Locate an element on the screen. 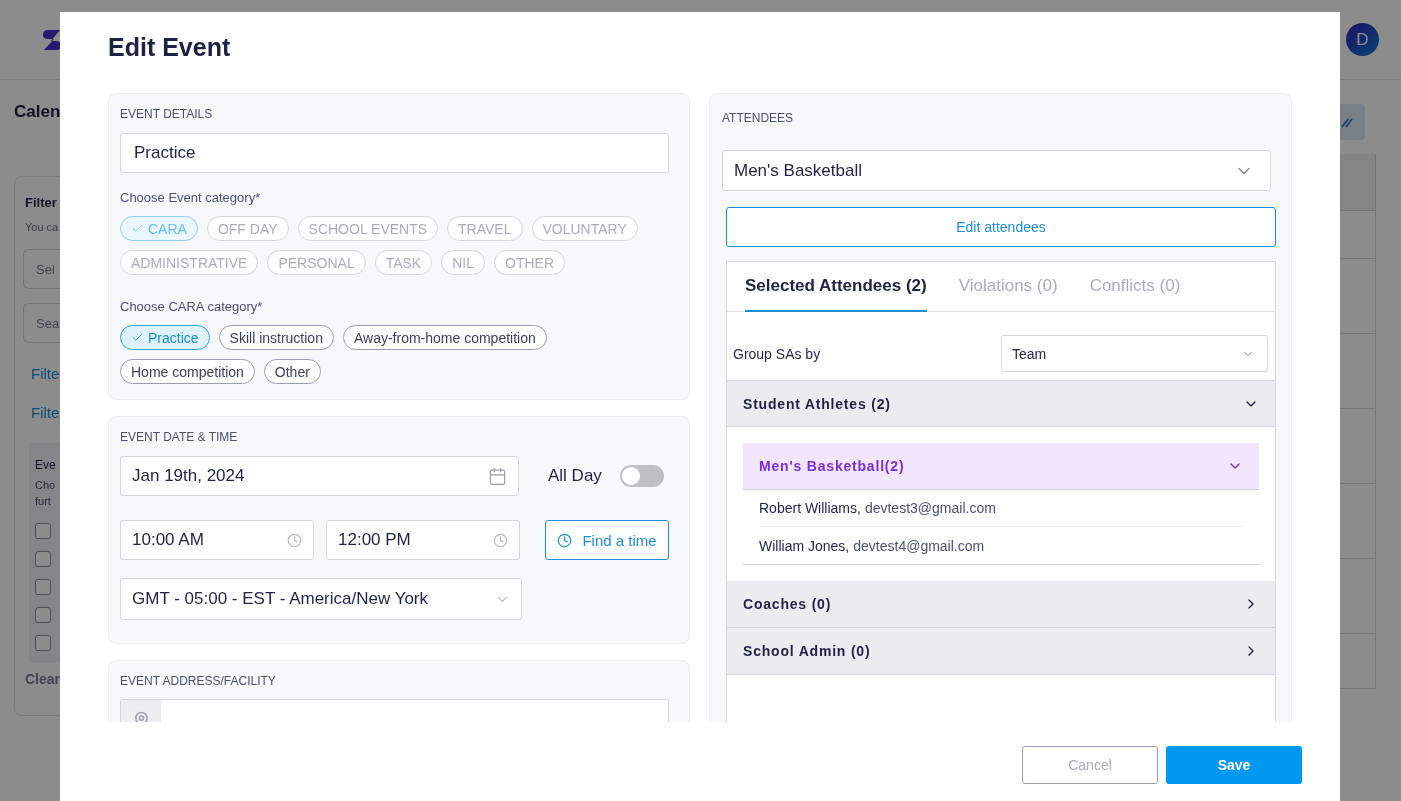 The width and height of the screenshot is (1401, 801). category-chip: Other is located at coordinates (292, 371).